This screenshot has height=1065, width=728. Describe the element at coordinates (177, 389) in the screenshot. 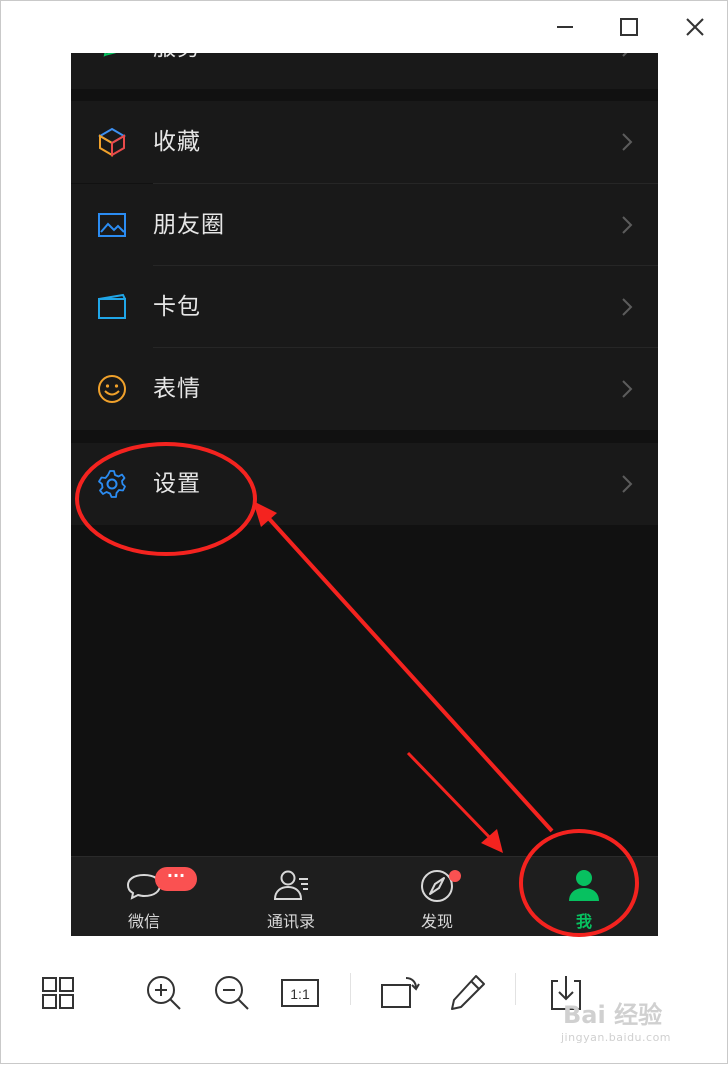

I see `menu-item-label: 表情` at that location.